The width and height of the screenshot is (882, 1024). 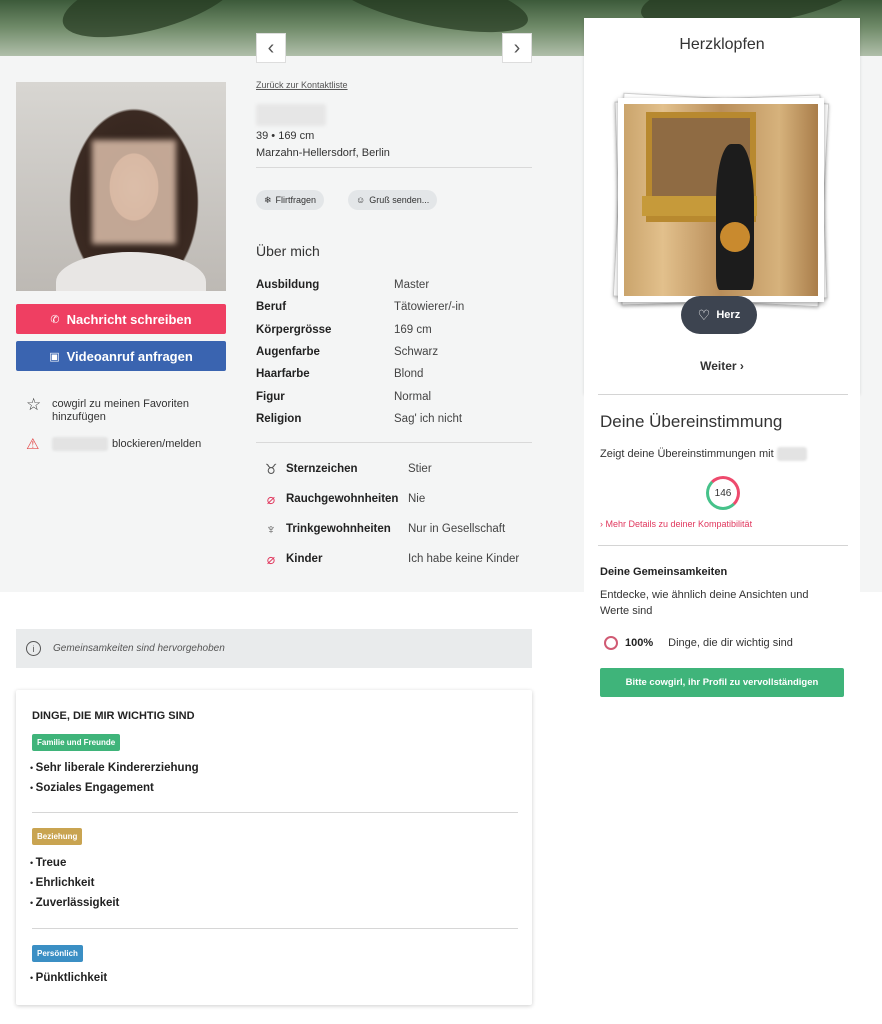 I want to click on tag-personal: Persönlich, so click(x=57, y=953).